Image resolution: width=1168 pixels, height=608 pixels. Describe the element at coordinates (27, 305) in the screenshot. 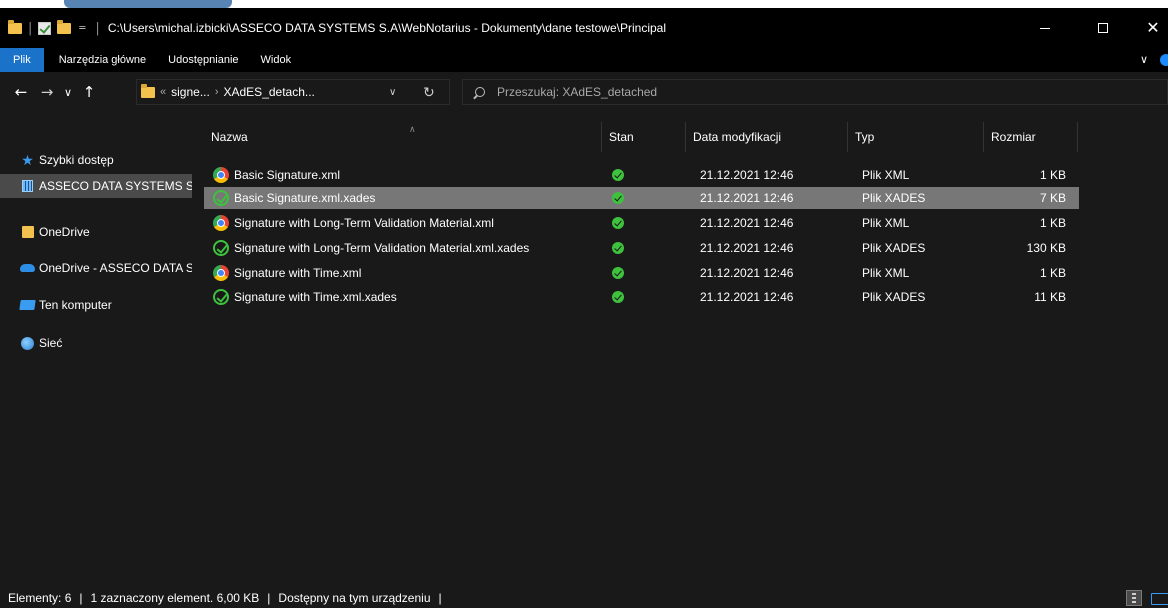

I see `computer-icon` at that location.